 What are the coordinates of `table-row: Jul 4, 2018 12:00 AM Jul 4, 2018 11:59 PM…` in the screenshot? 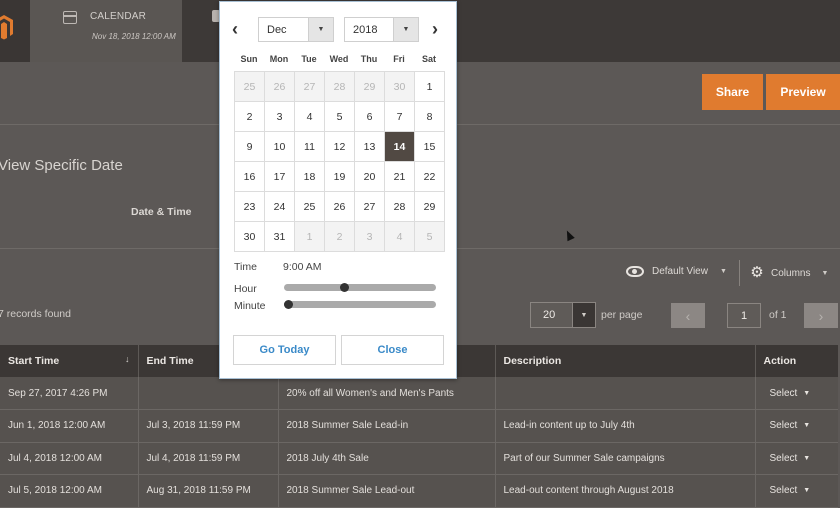 It's located at (419, 458).